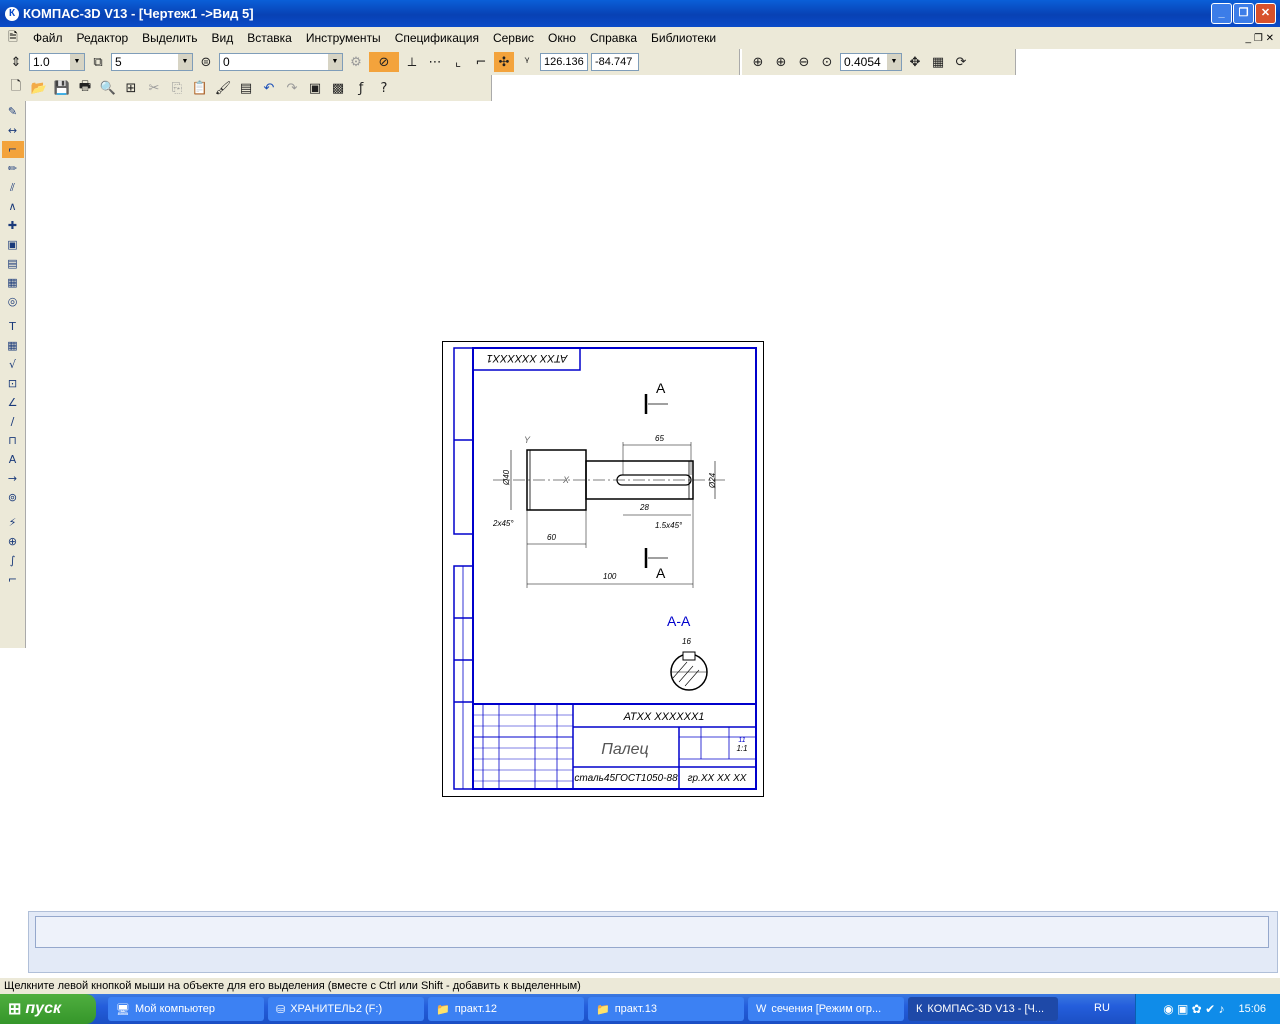  What do you see at coordinates (437, 38) in the screenshot?
I see `menu-specification: Спецификация` at bounding box center [437, 38].